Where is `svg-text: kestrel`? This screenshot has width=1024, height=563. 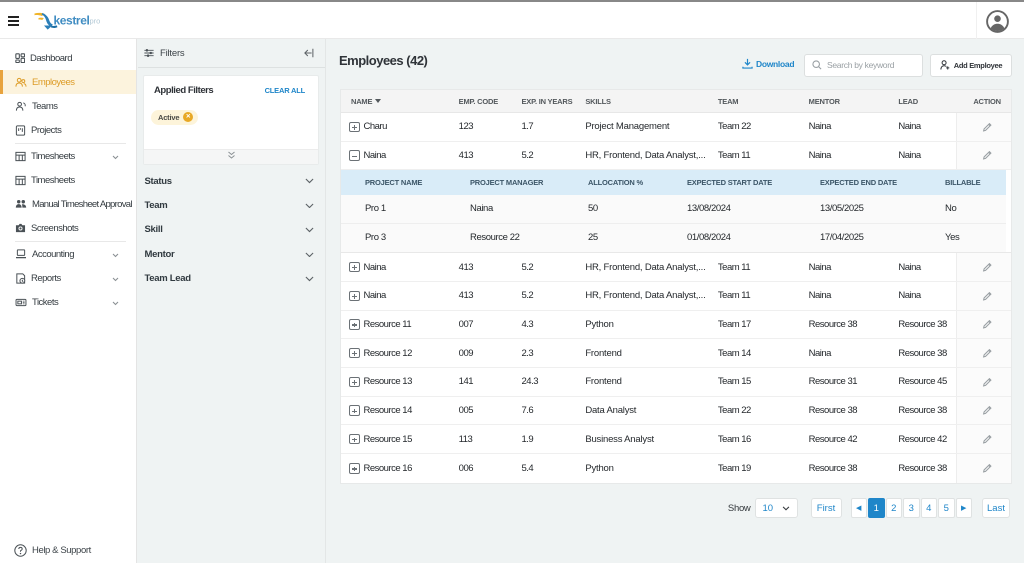 svg-text: kestrel is located at coordinates (72, 21).